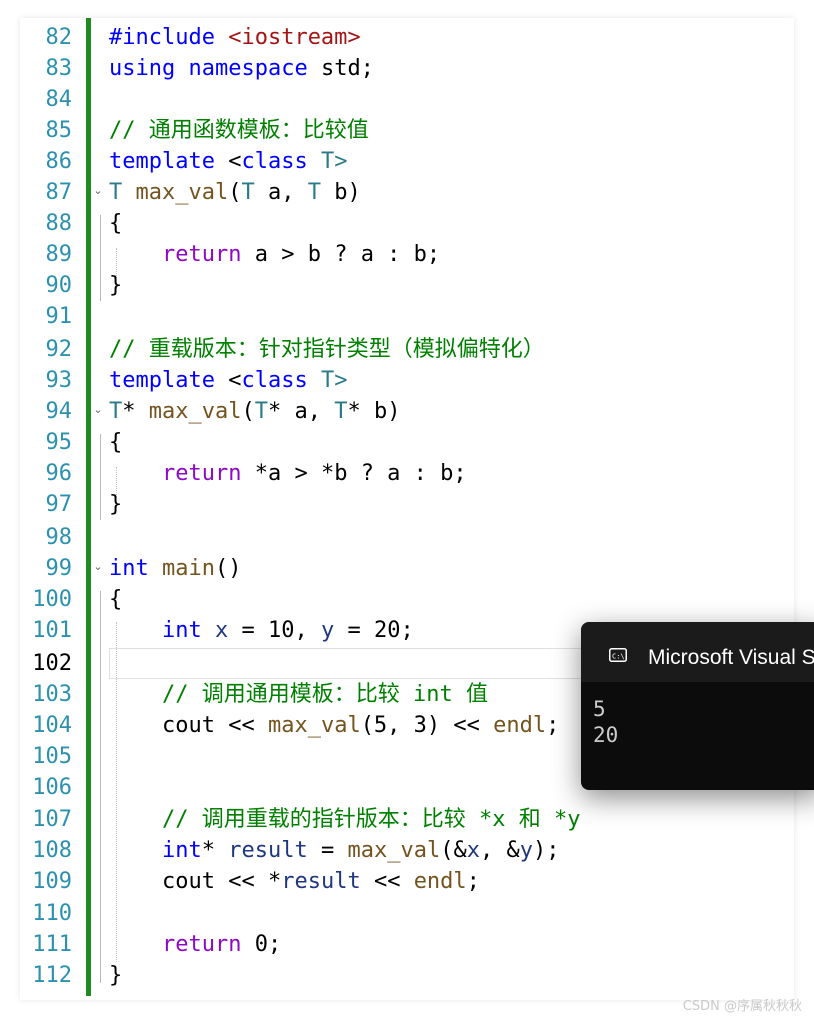 This screenshot has width=814, height=1020. I want to click on code-line: 87 ⌄ T max_val(T a, T b), so click(407, 192).